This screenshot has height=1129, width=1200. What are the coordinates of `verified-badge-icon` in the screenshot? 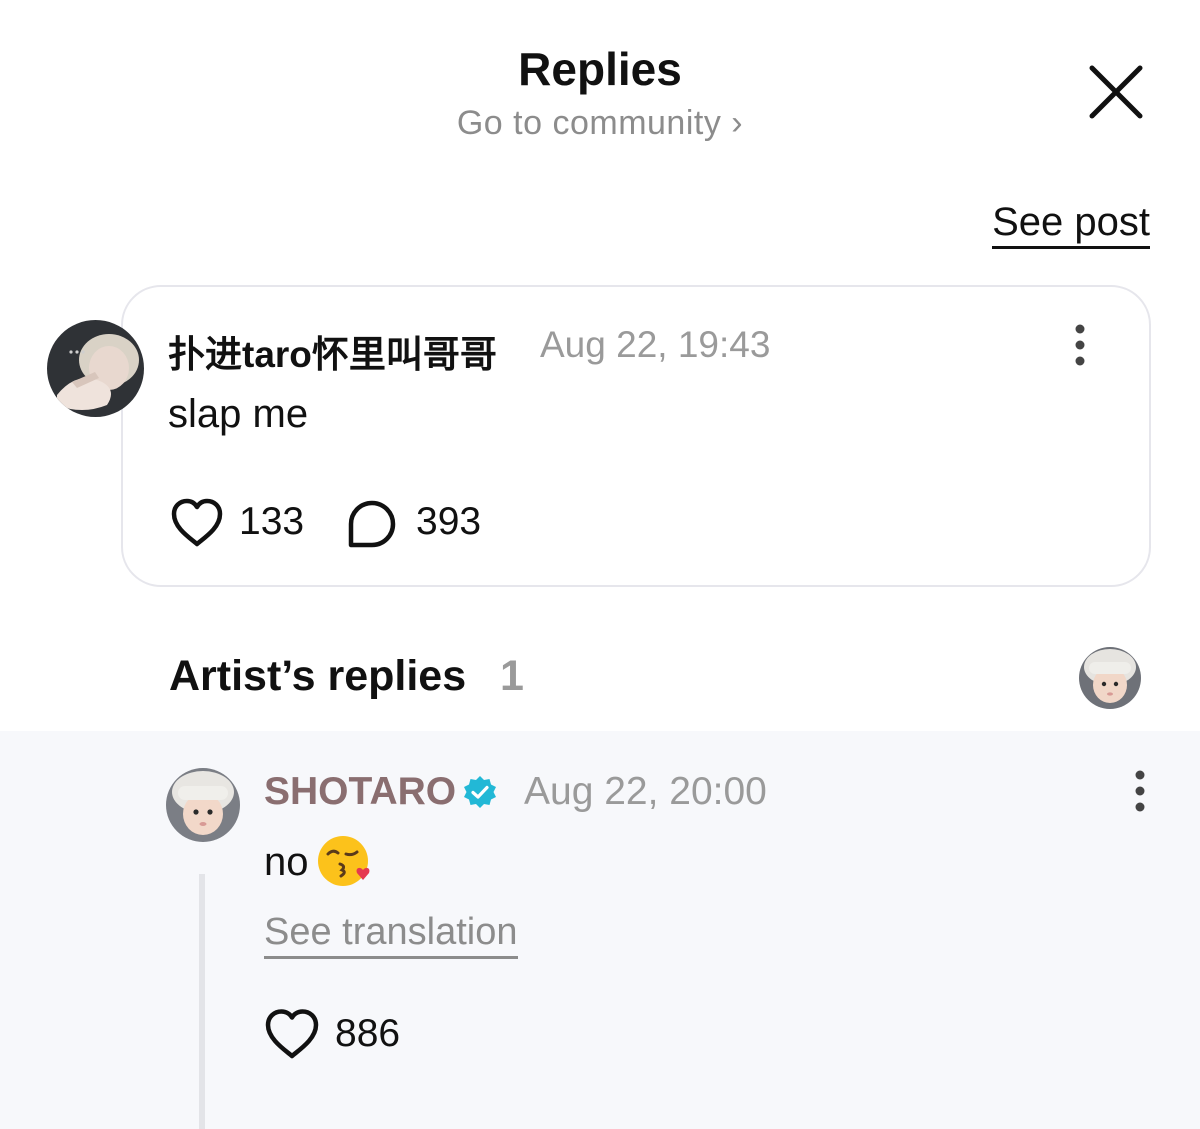 It's located at (480, 792).